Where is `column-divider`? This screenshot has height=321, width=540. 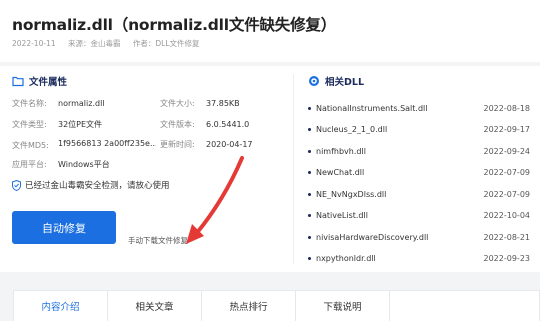
column-divider is located at coordinates (293, 169).